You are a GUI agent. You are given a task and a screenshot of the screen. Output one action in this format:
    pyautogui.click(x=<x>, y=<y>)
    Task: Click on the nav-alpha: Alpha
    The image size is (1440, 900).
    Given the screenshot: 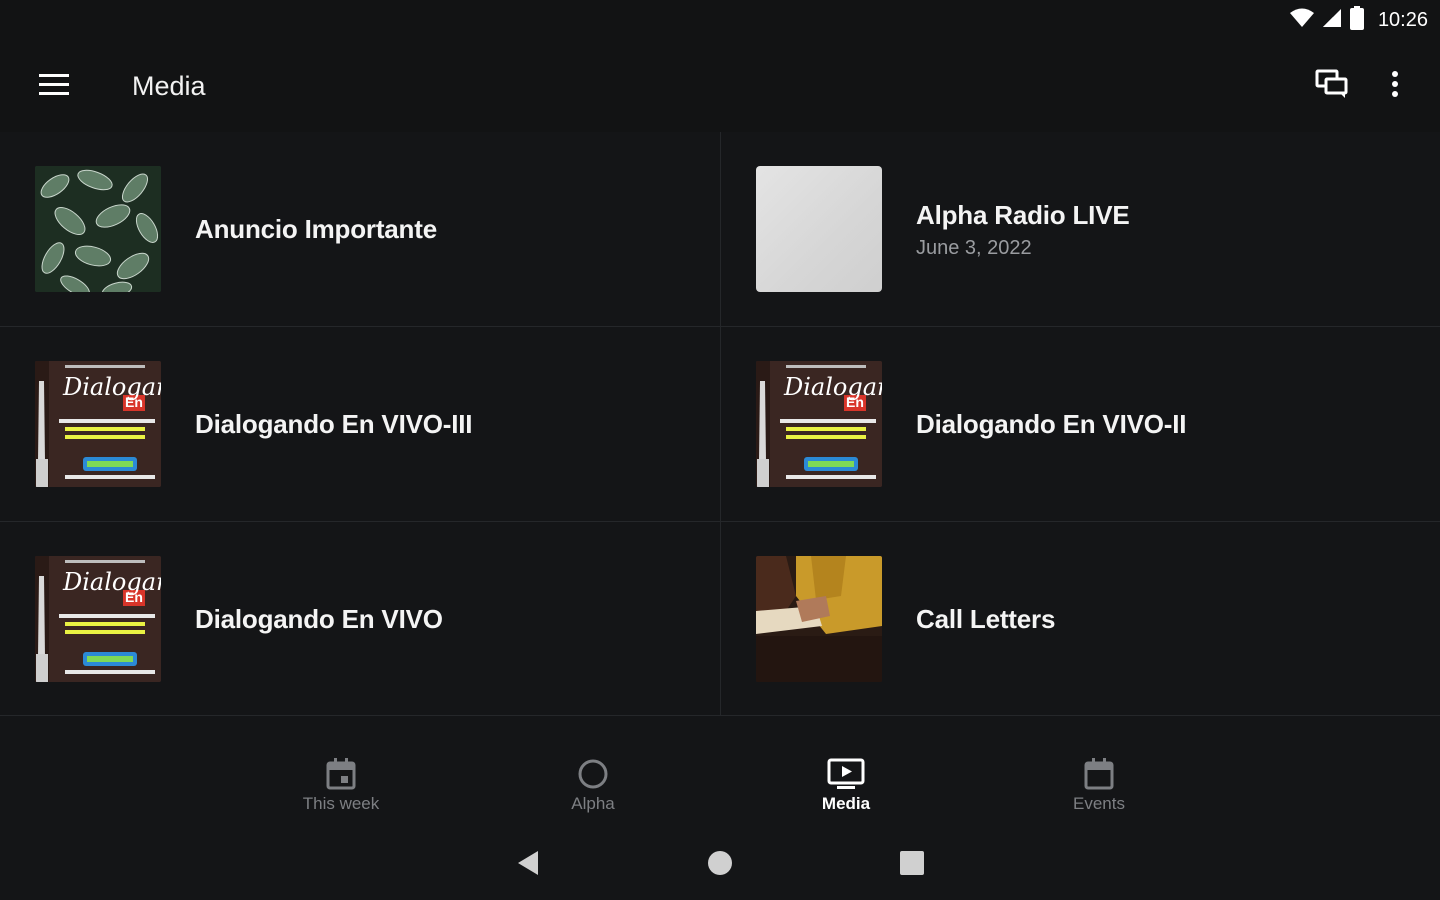 What is the action you would take?
    pyautogui.click(x=593, y=791)
    